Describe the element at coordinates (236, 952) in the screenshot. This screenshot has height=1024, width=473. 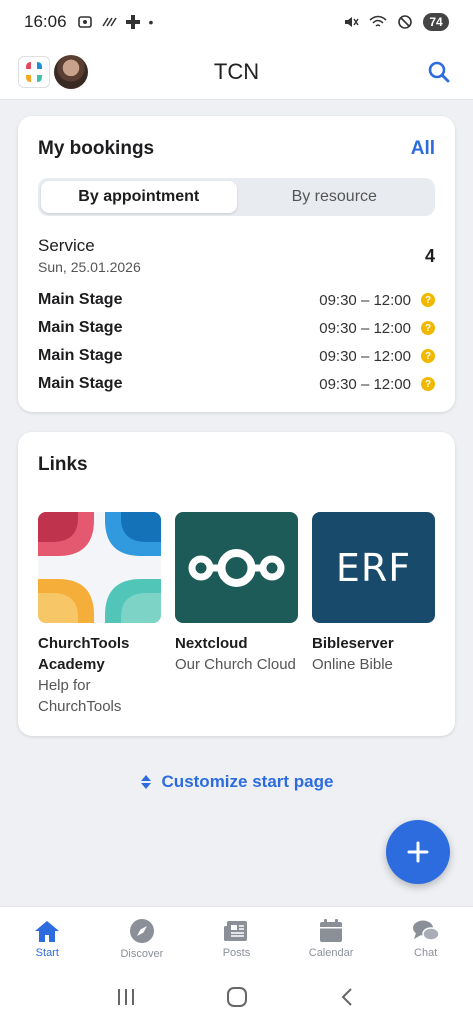
I see `nav-label: Posts` at that location.